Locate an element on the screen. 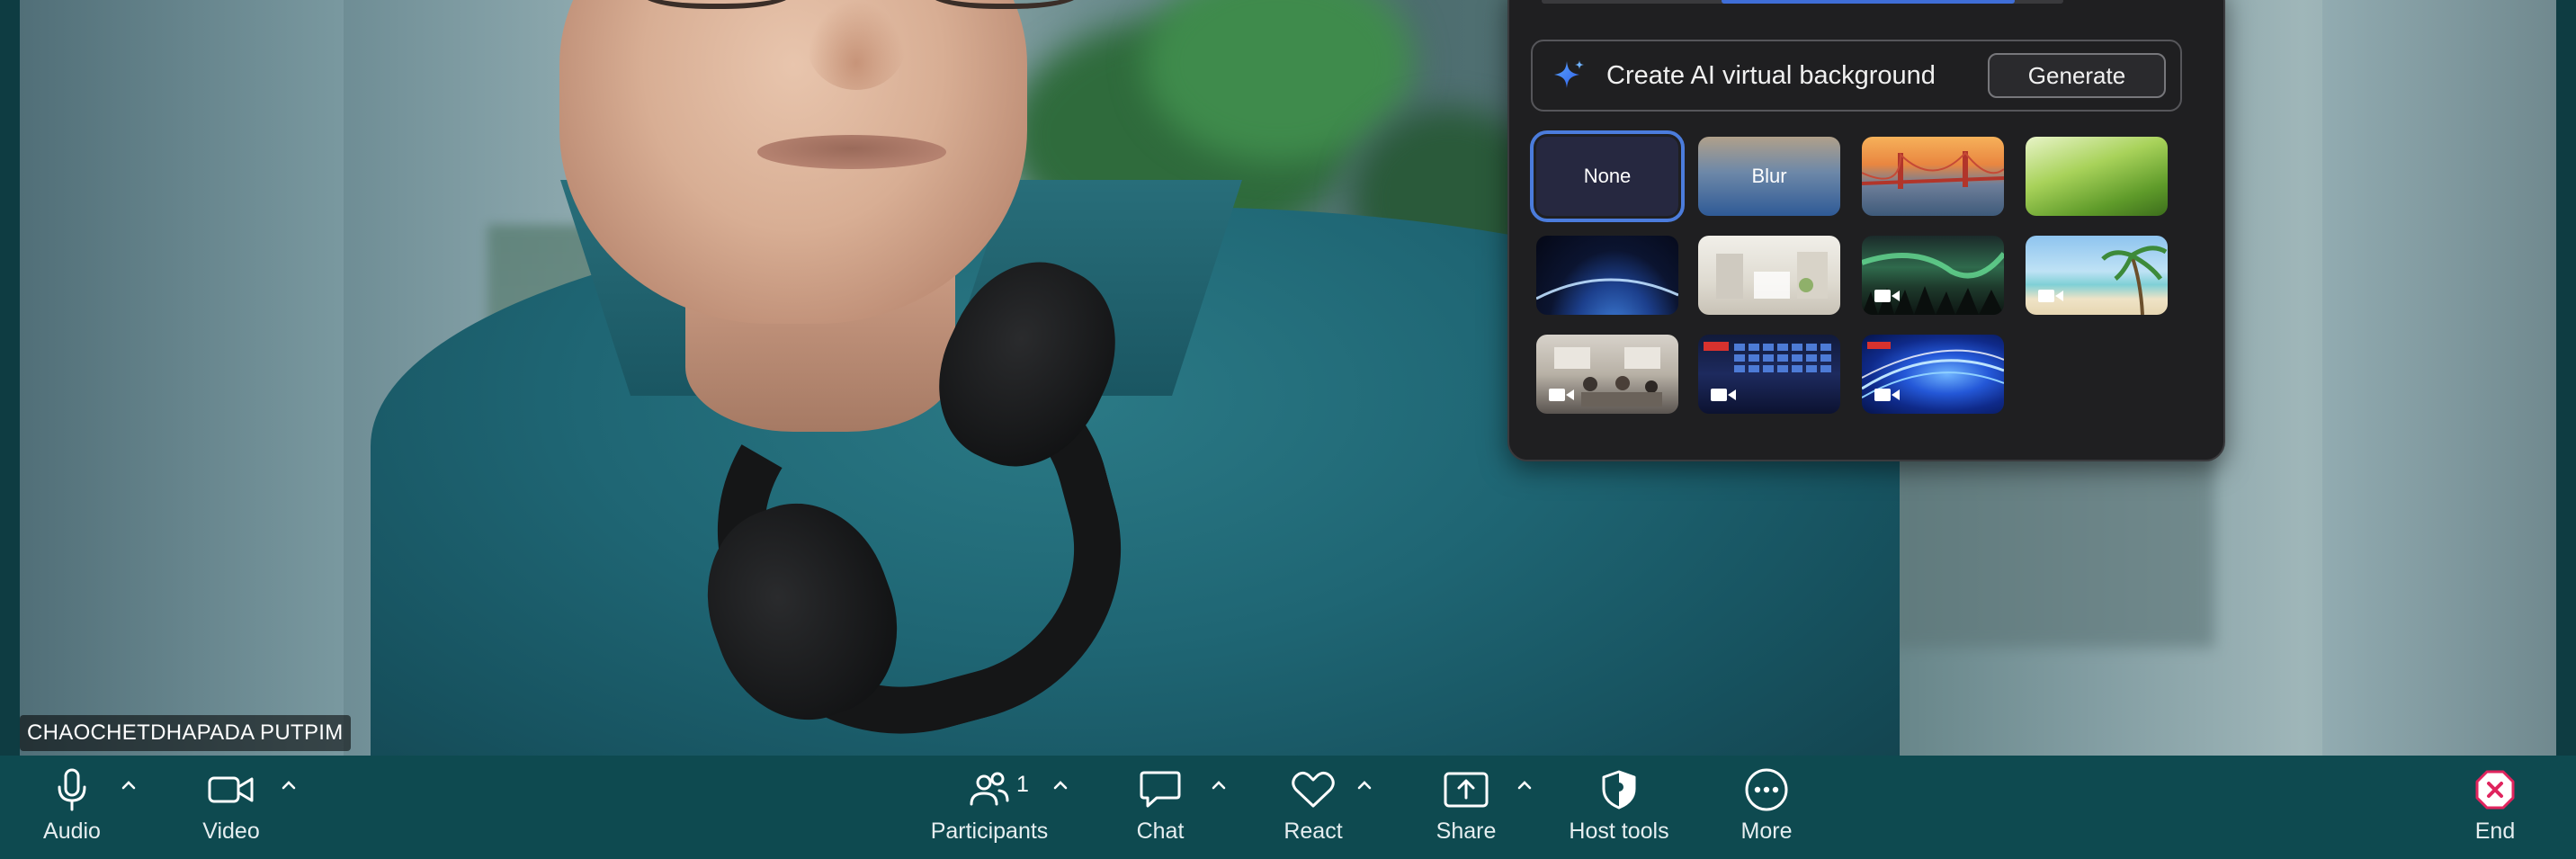 Image resolution: width=2576 pixels, height=859 pixels. background-white-office is located at coordinates (1769, 275).